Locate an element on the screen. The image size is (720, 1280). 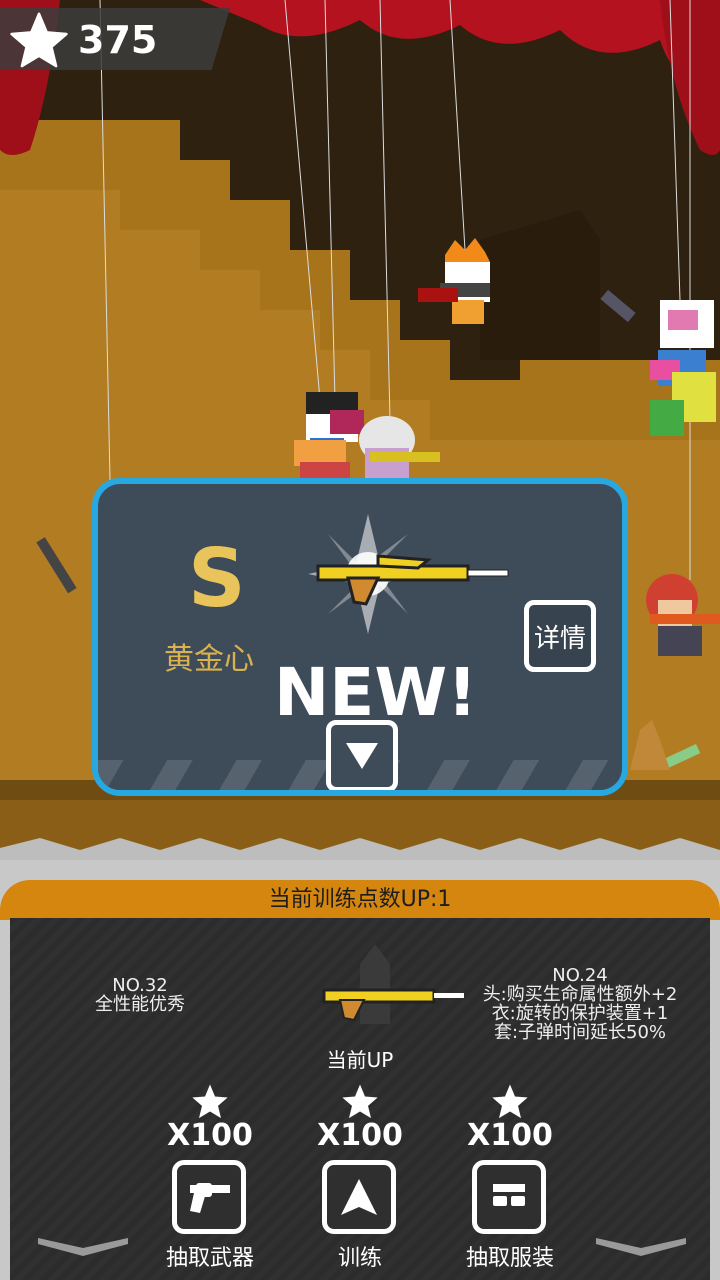
draw-outfit-button is located at coordinates (509, 1197).